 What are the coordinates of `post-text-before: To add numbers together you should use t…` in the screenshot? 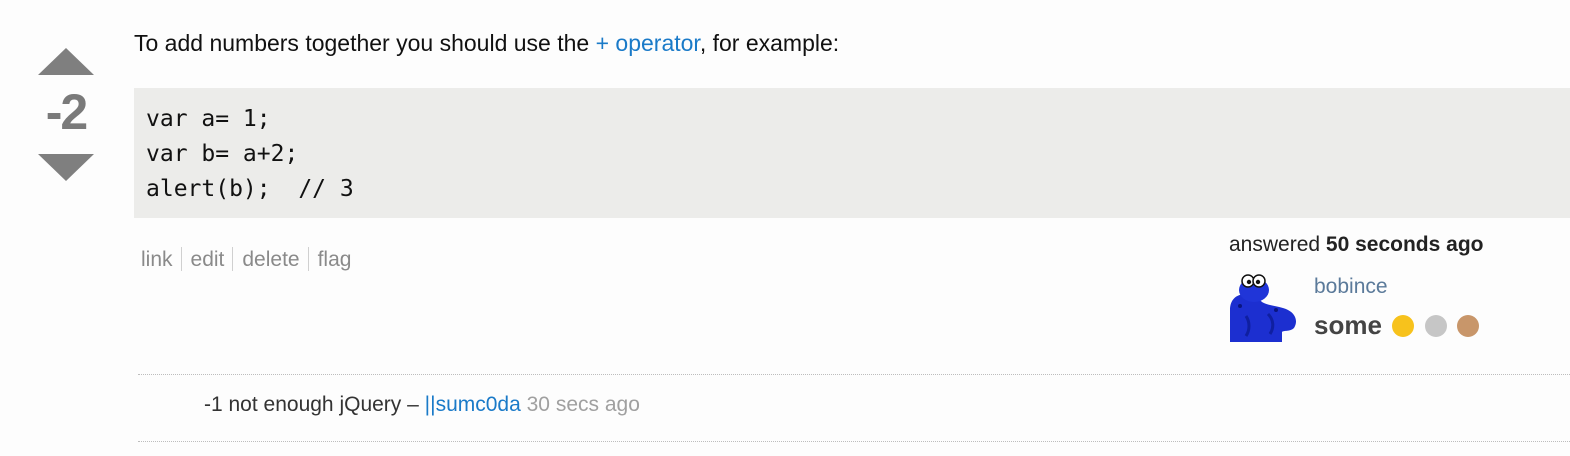 It's located at (365, 43).